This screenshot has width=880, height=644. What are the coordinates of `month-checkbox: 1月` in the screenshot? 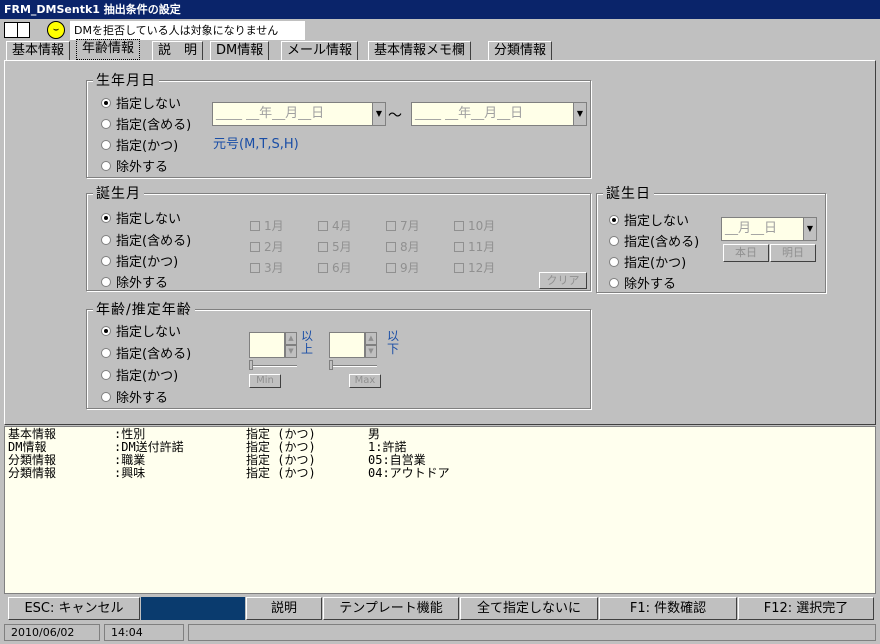 It's located at (267, 225).